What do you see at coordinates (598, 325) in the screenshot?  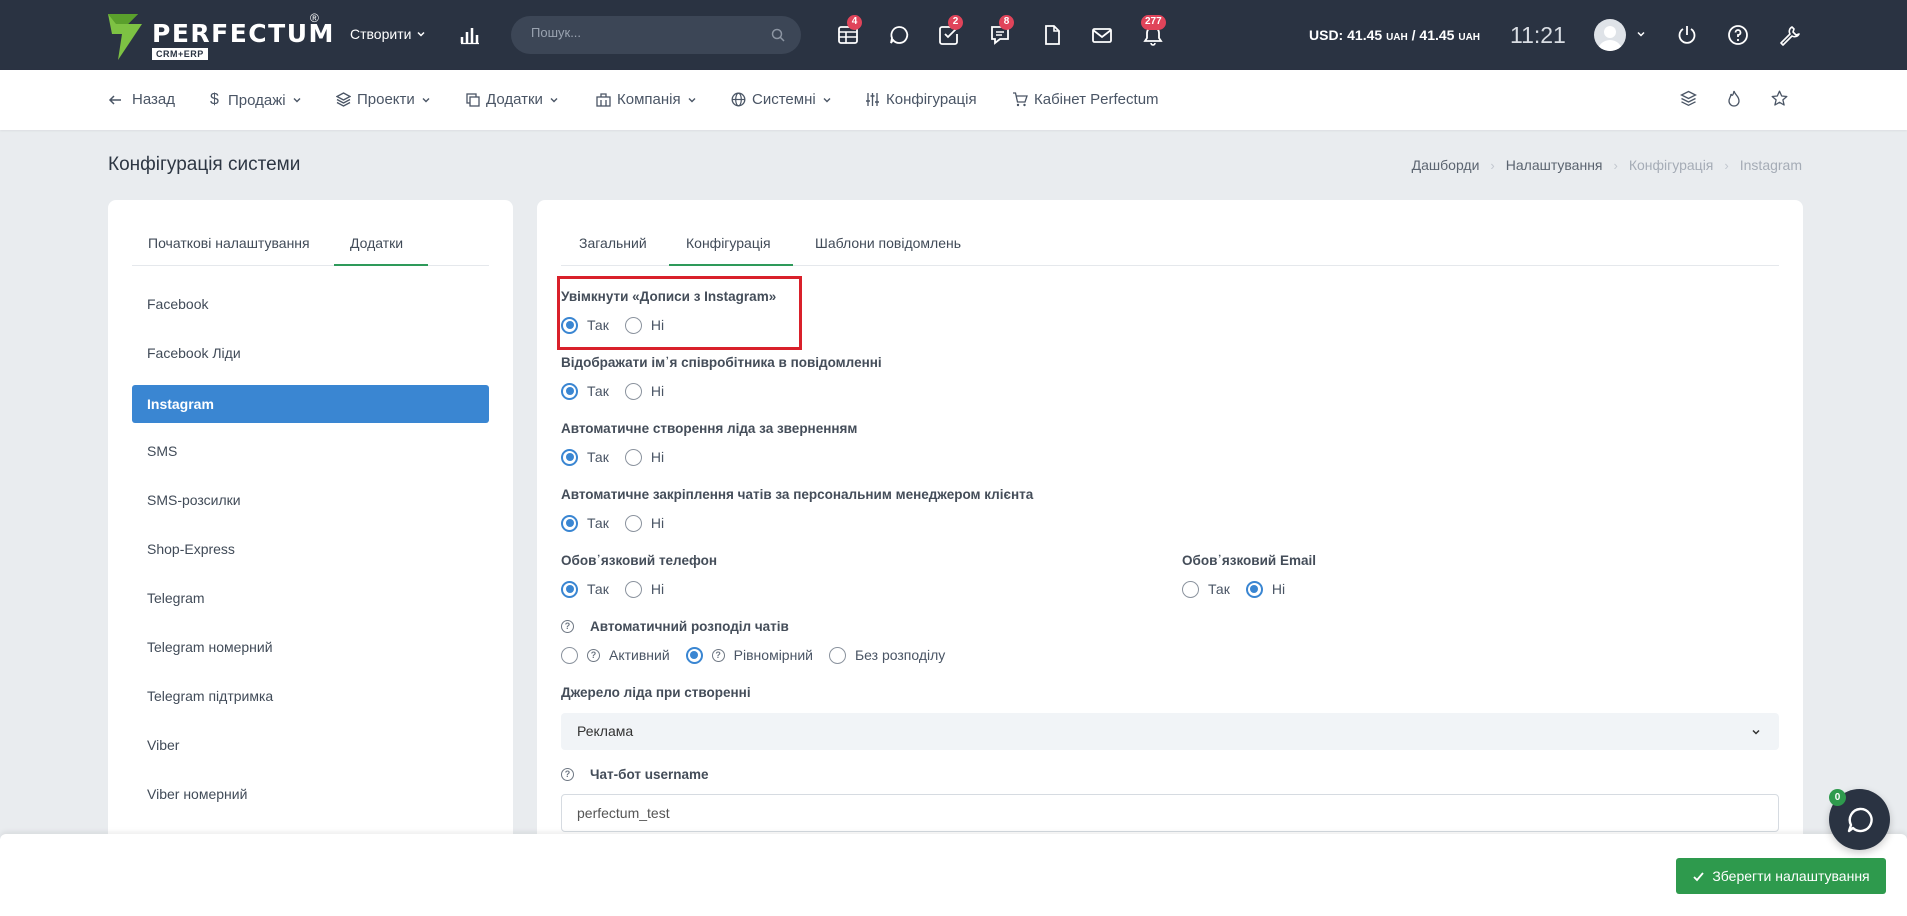 I see `enable-posts-yes-label: Так` at bounding box center [598, 325].